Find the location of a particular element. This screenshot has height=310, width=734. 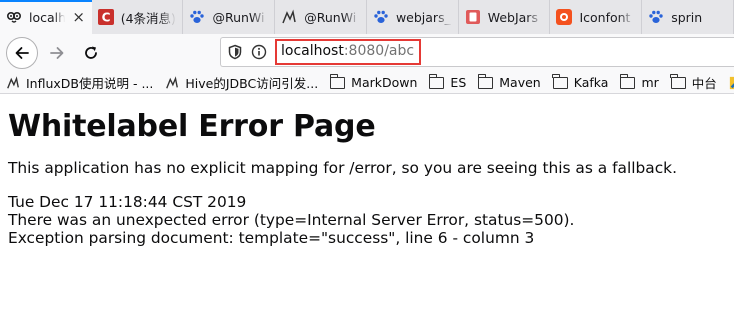

bookmark-folder-zhongtai: 中台 is located at coordinates (693, 82).